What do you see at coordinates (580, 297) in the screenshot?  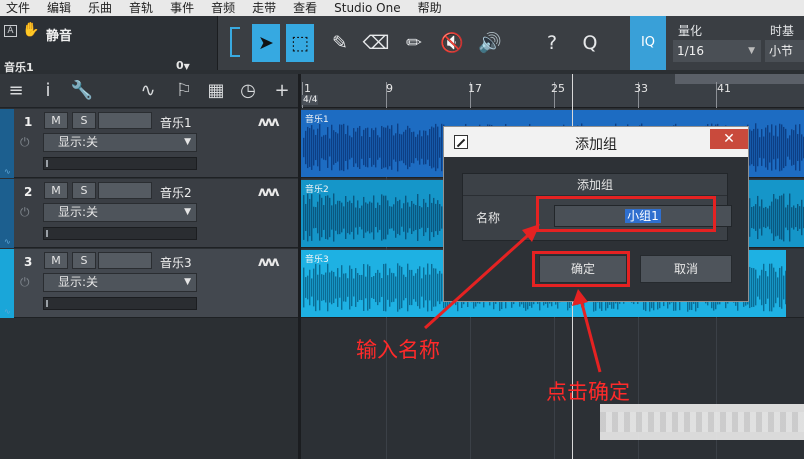 I see `arrow-head` at bounding box center [580, 297].